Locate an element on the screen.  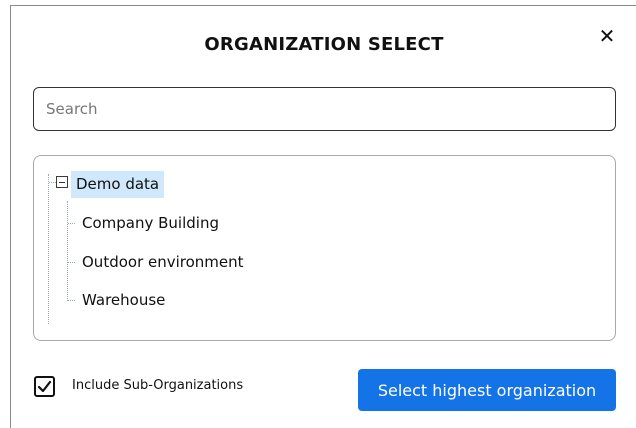
tree-guide-line-children is located at coordinates (67, 251).